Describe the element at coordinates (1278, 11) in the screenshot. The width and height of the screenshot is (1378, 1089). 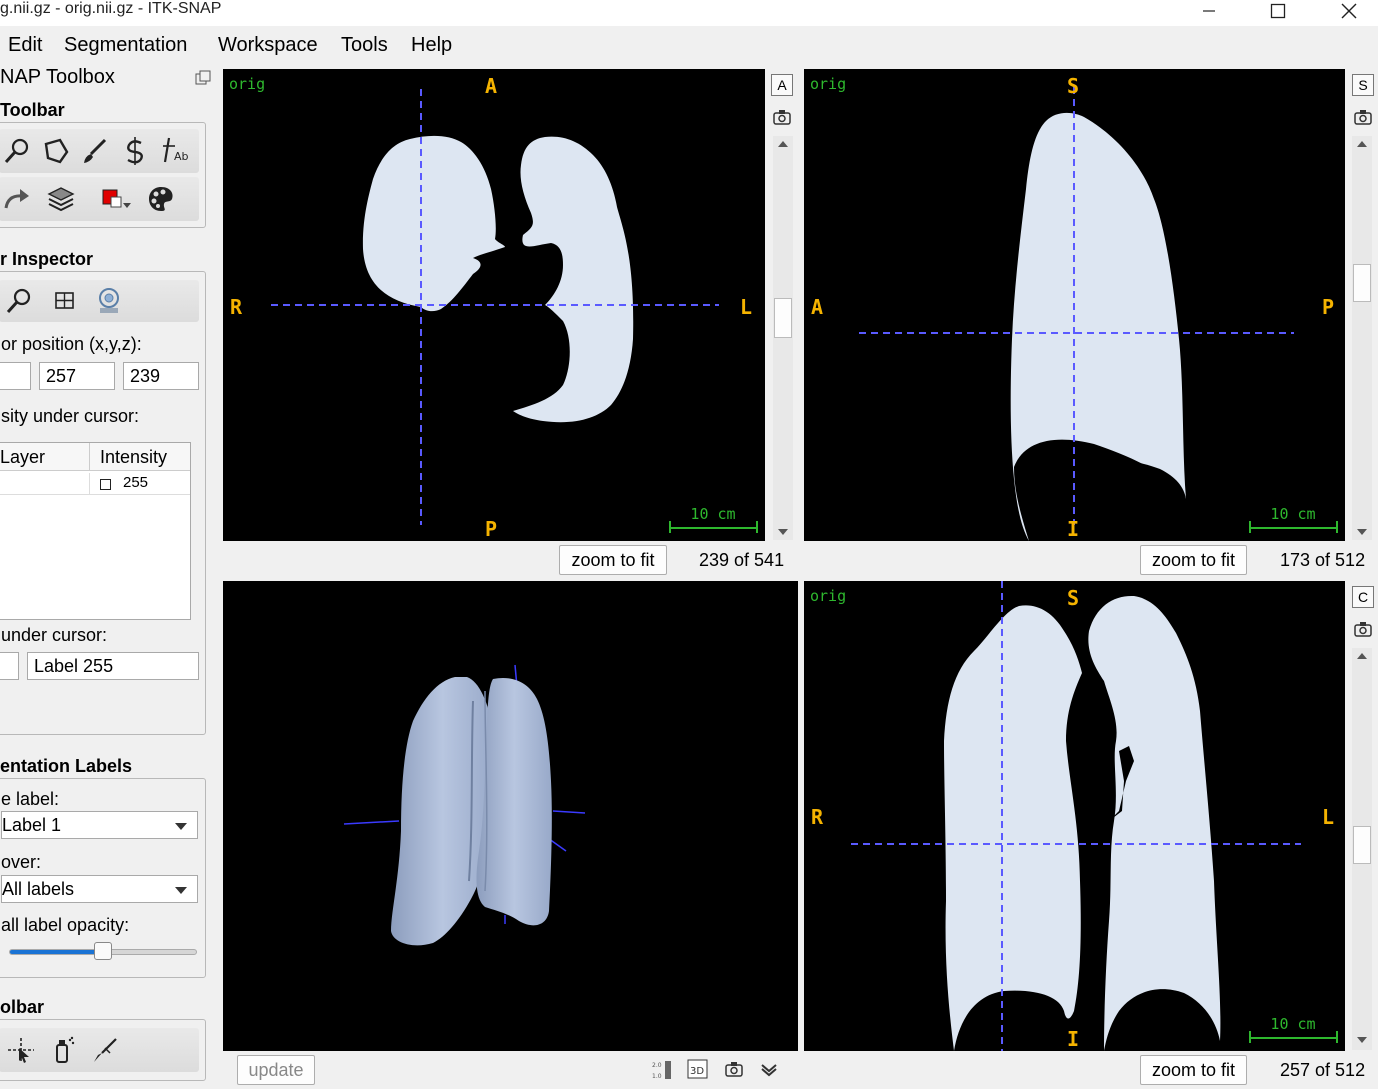
I see `maximize-button` at that location.